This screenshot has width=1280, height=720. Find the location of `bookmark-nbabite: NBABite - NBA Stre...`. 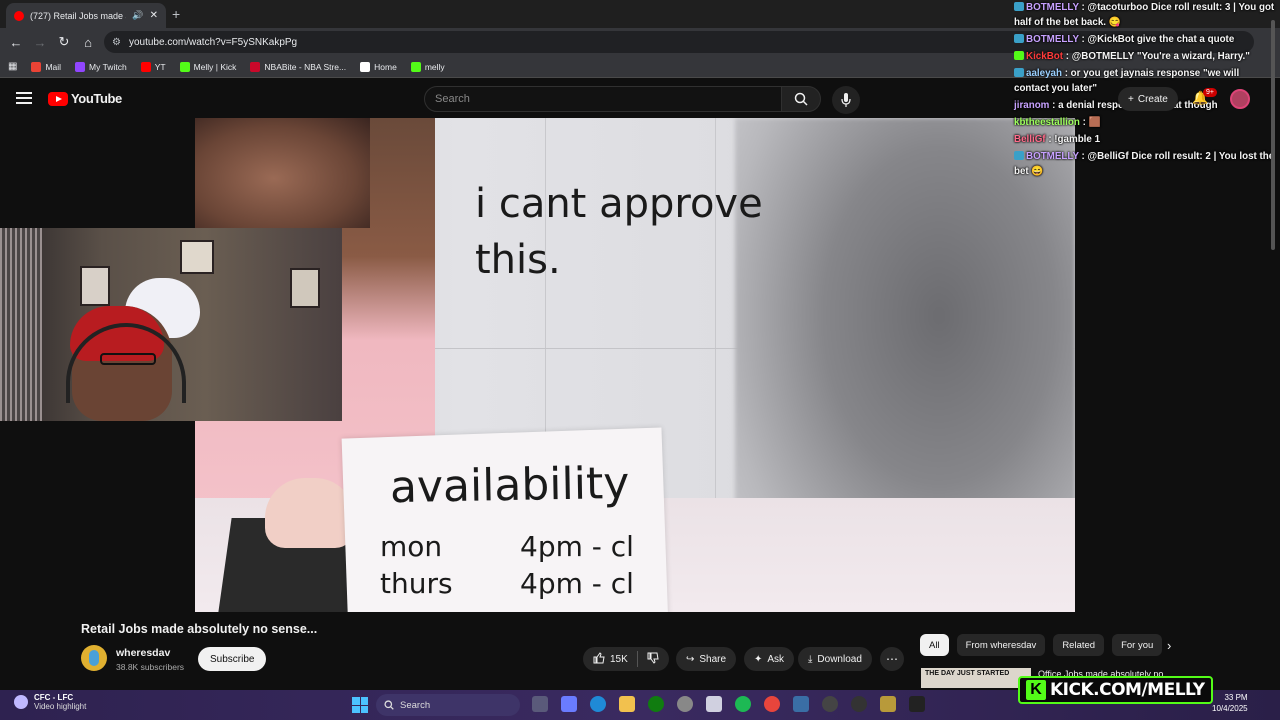

bookmark-nbabite: NBABite - NBA Stre... is located at coordinates (298, 66).